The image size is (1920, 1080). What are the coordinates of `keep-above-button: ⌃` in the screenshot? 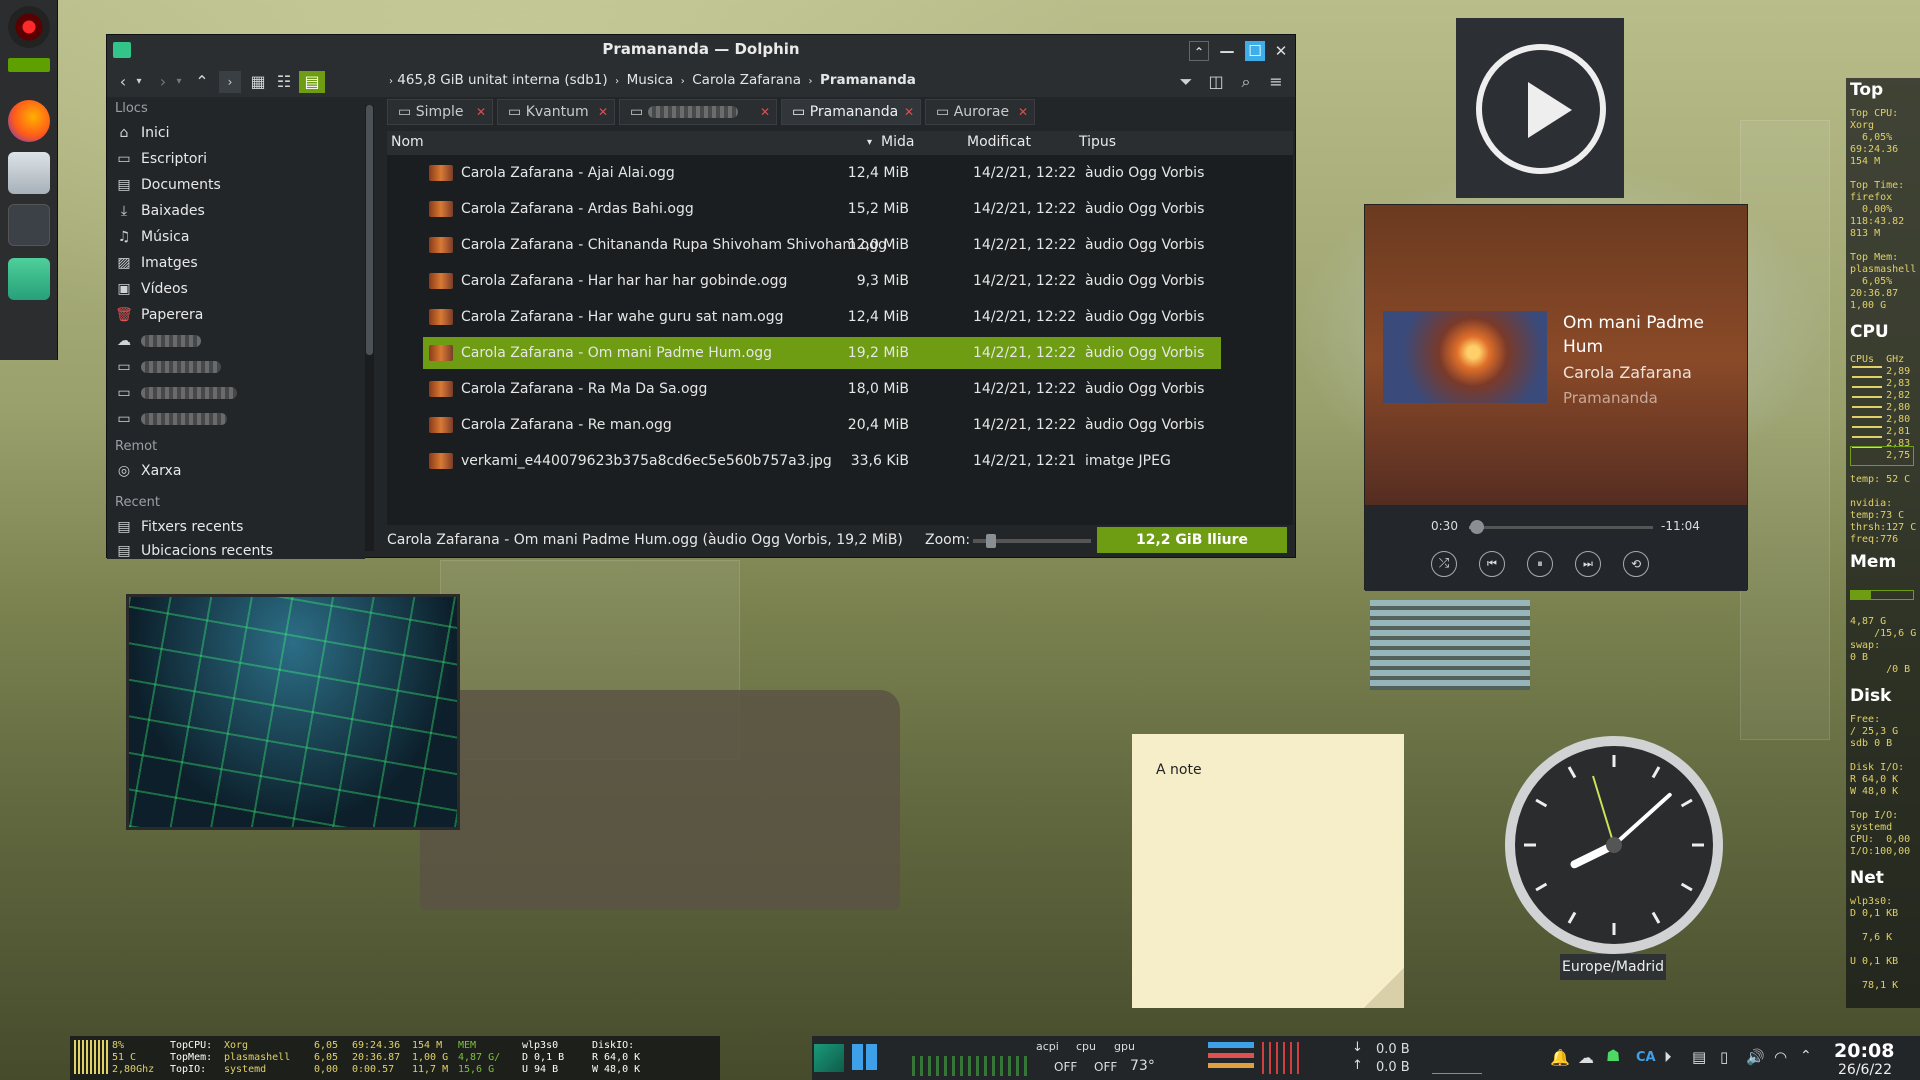 It's located at (1199, 51).